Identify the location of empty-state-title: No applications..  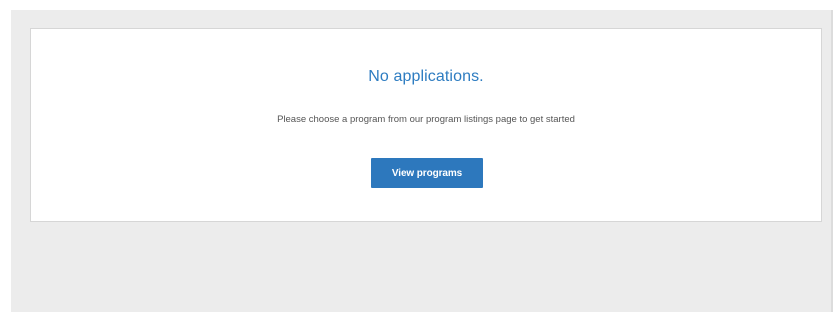
(426, 76).